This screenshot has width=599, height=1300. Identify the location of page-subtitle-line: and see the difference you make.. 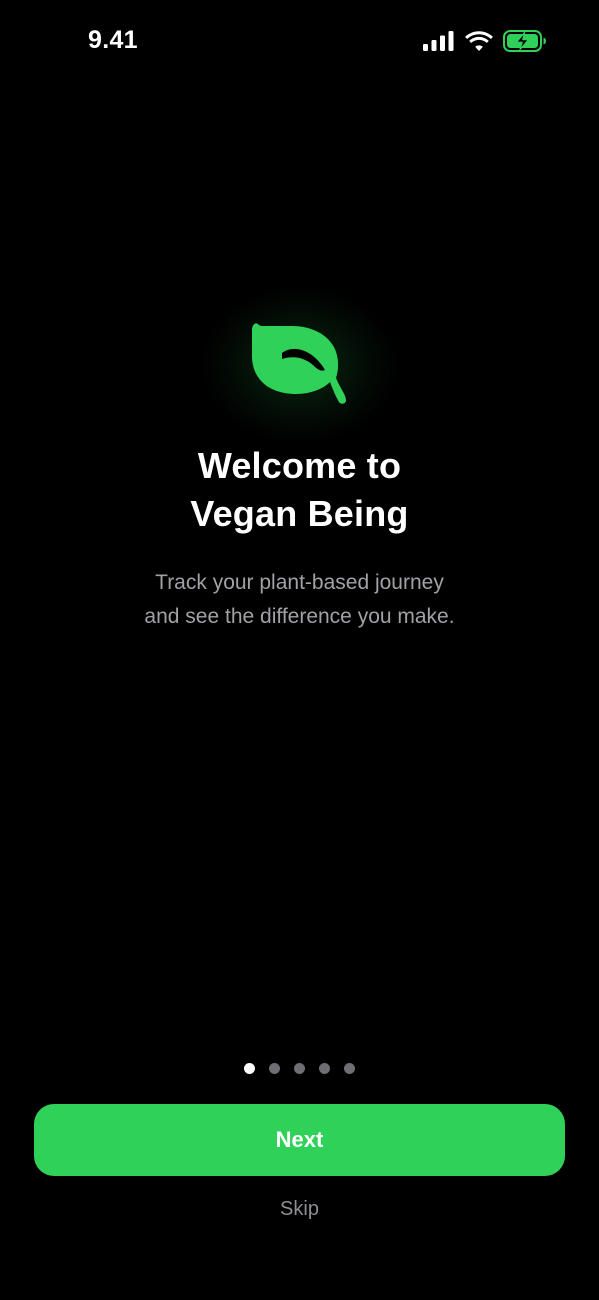
(299, 616).